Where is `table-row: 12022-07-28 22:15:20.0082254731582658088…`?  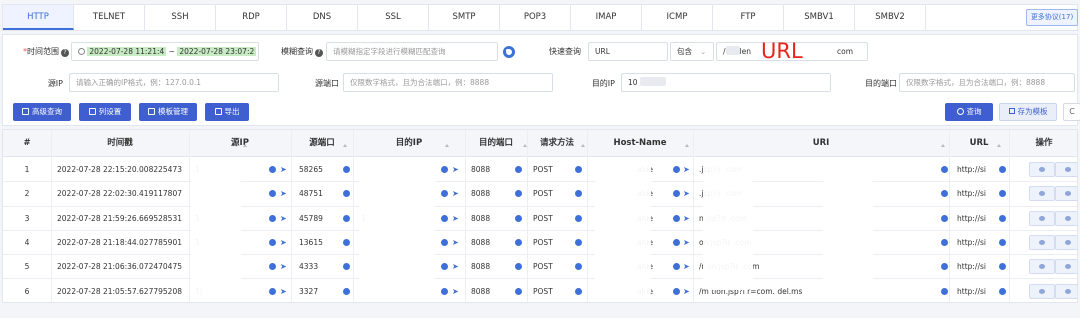 table-row: 12022-07-28 22:15:20.0082254731582658088… is located at coordinates (540, 170).